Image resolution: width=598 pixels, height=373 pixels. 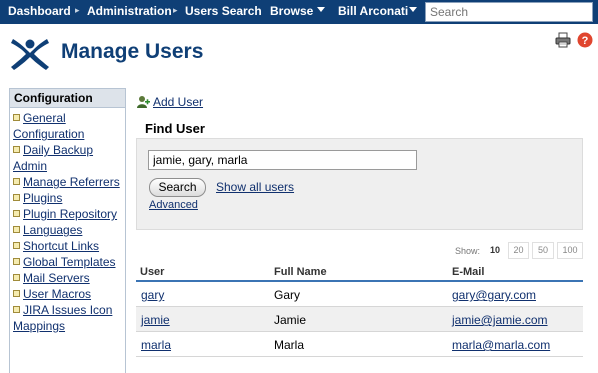 I want to click on find-user-heading: Find User, so click(x=175, y=128).